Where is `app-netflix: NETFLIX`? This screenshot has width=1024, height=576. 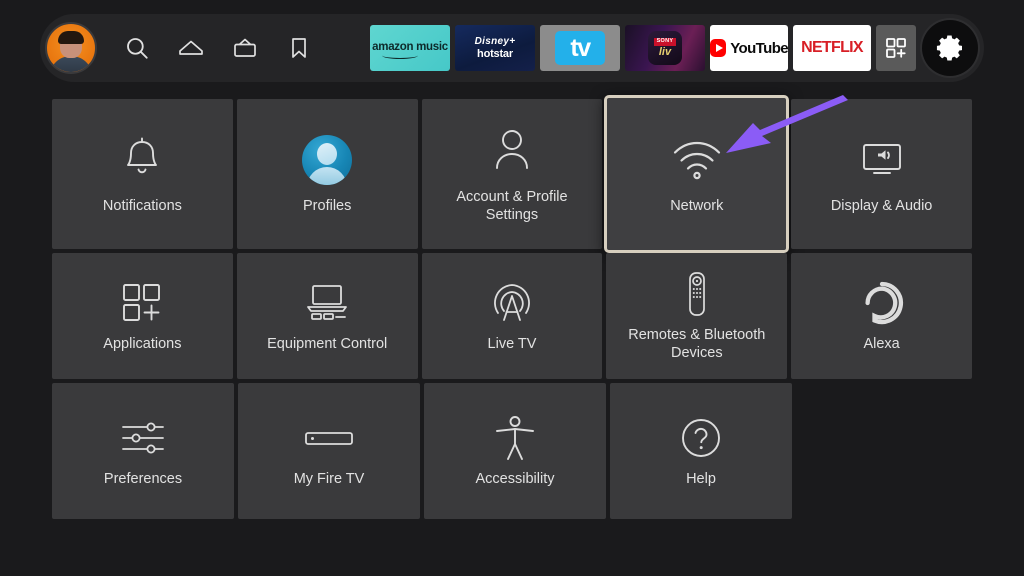 app-netflix: NETFLIX is located at coordinates (832, 48).